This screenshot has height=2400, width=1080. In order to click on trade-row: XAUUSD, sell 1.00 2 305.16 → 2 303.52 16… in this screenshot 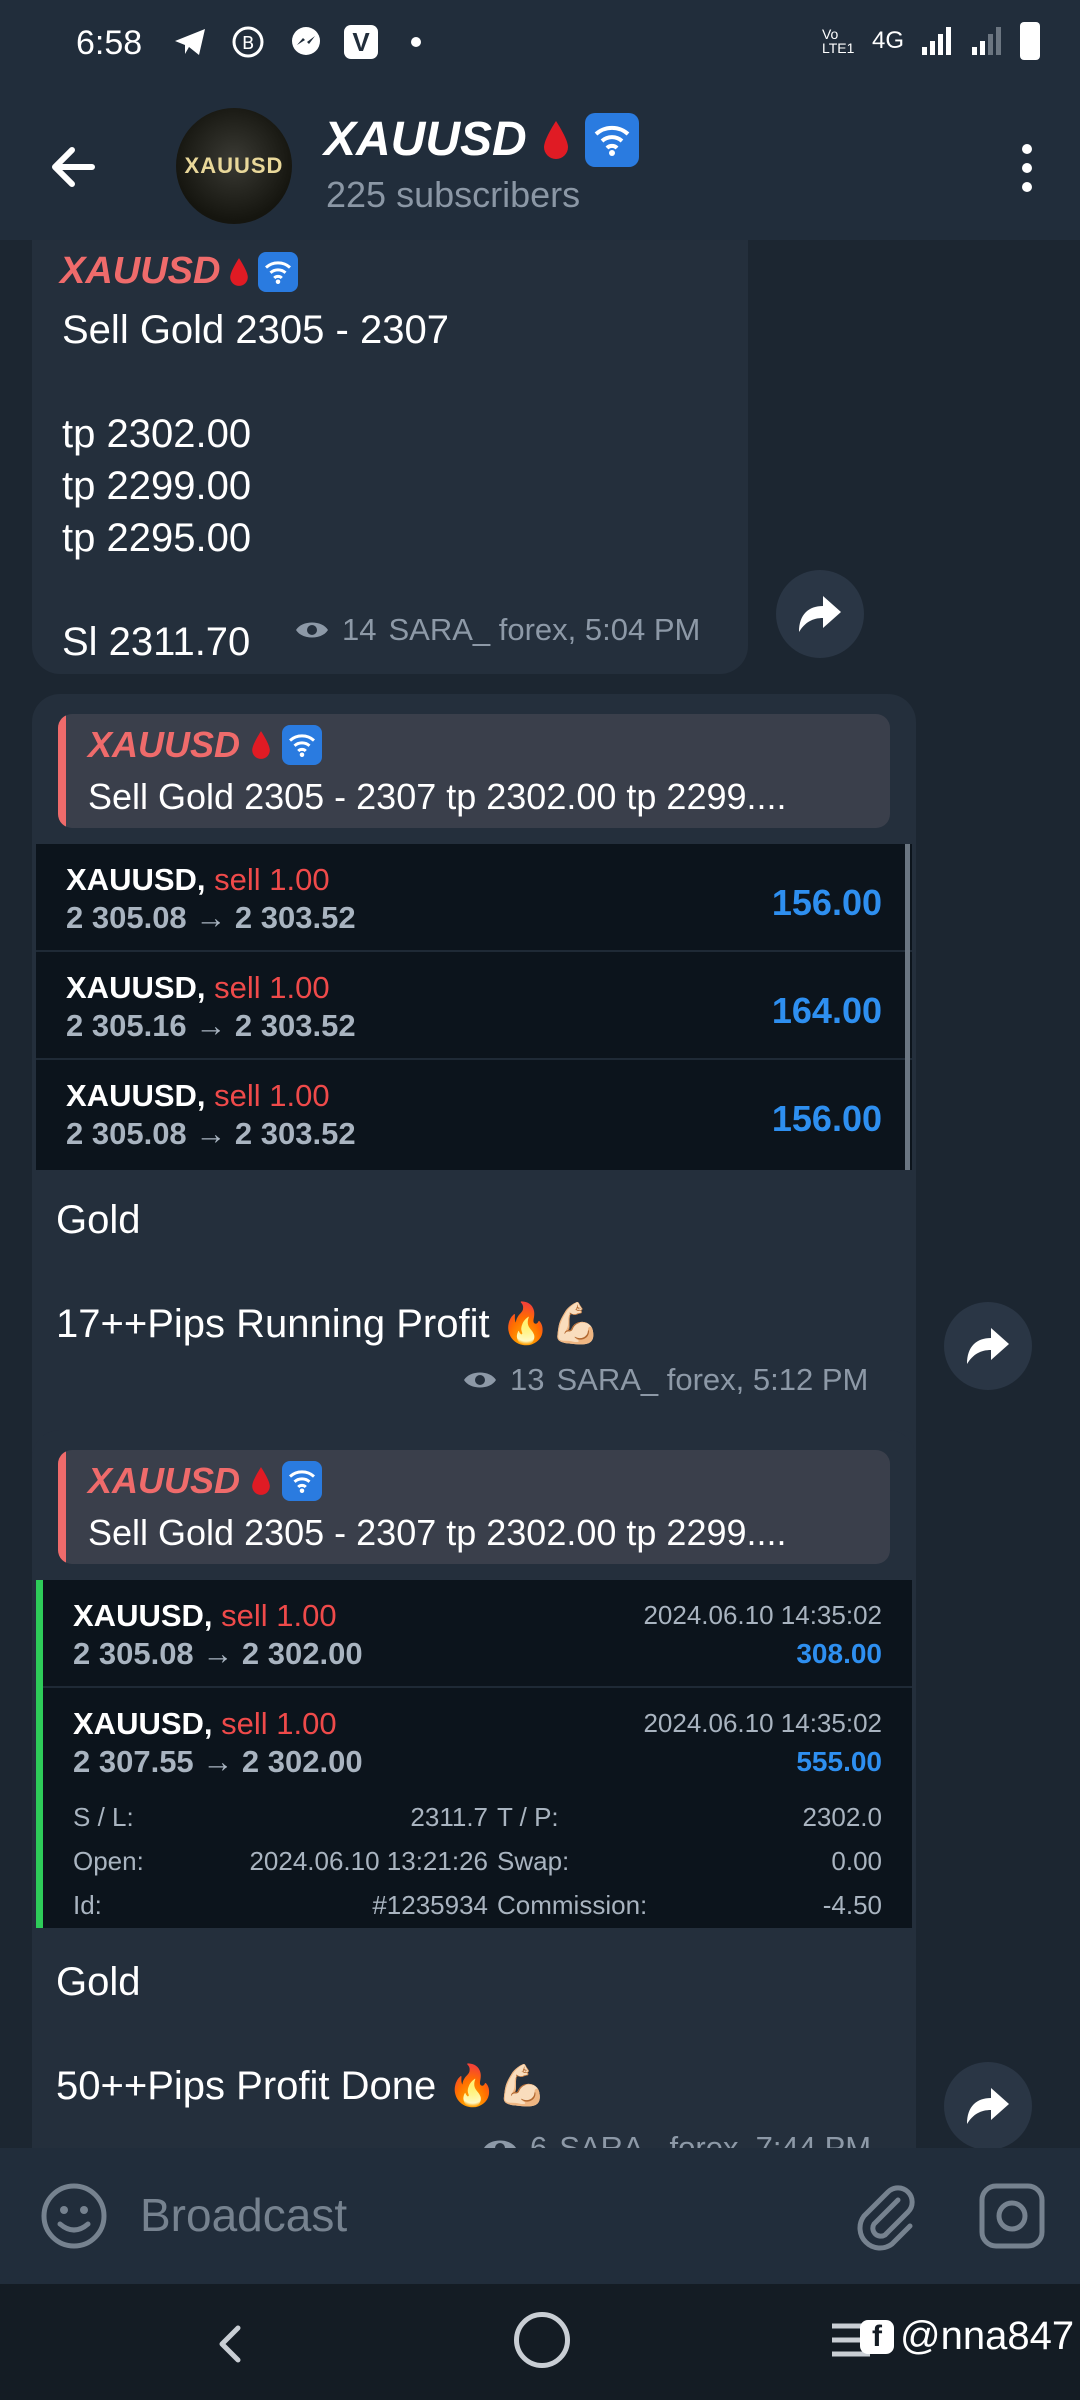, I will do `click(474, 1006)`.